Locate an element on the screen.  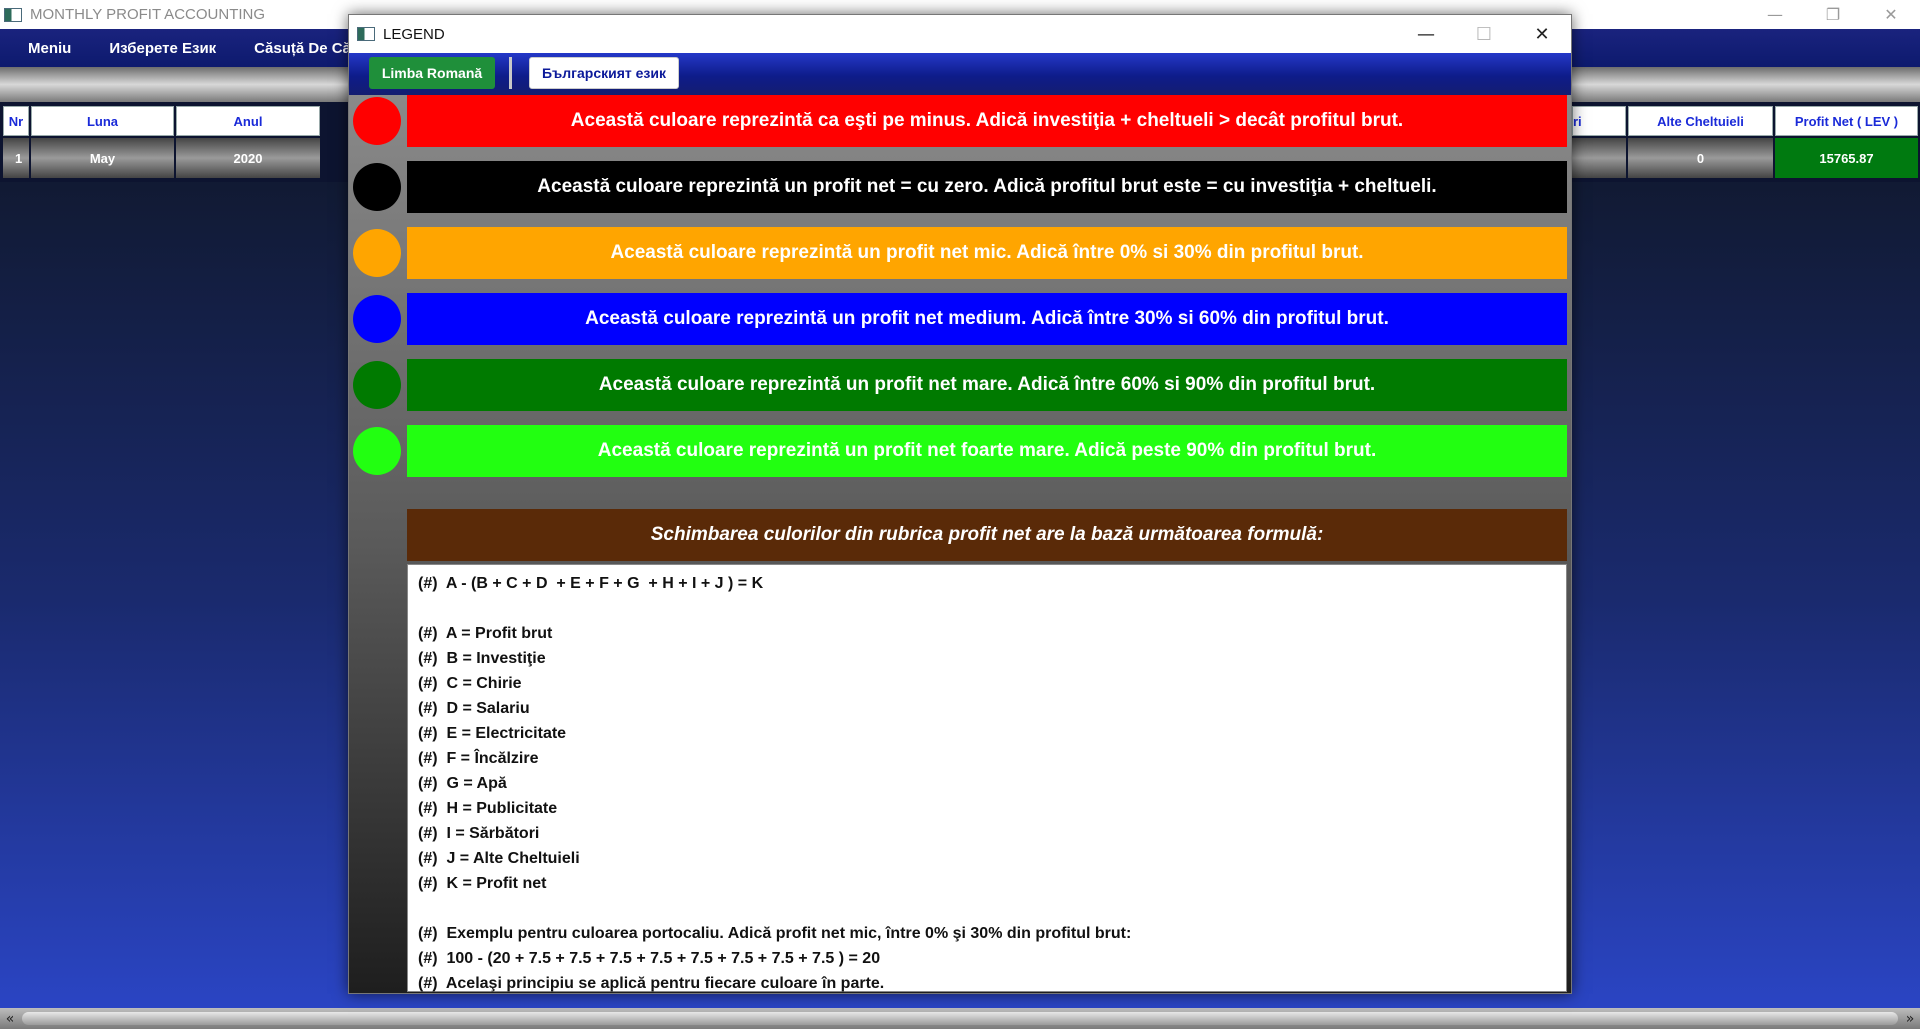
legend-window-icon is located at coordinates (366, 34).